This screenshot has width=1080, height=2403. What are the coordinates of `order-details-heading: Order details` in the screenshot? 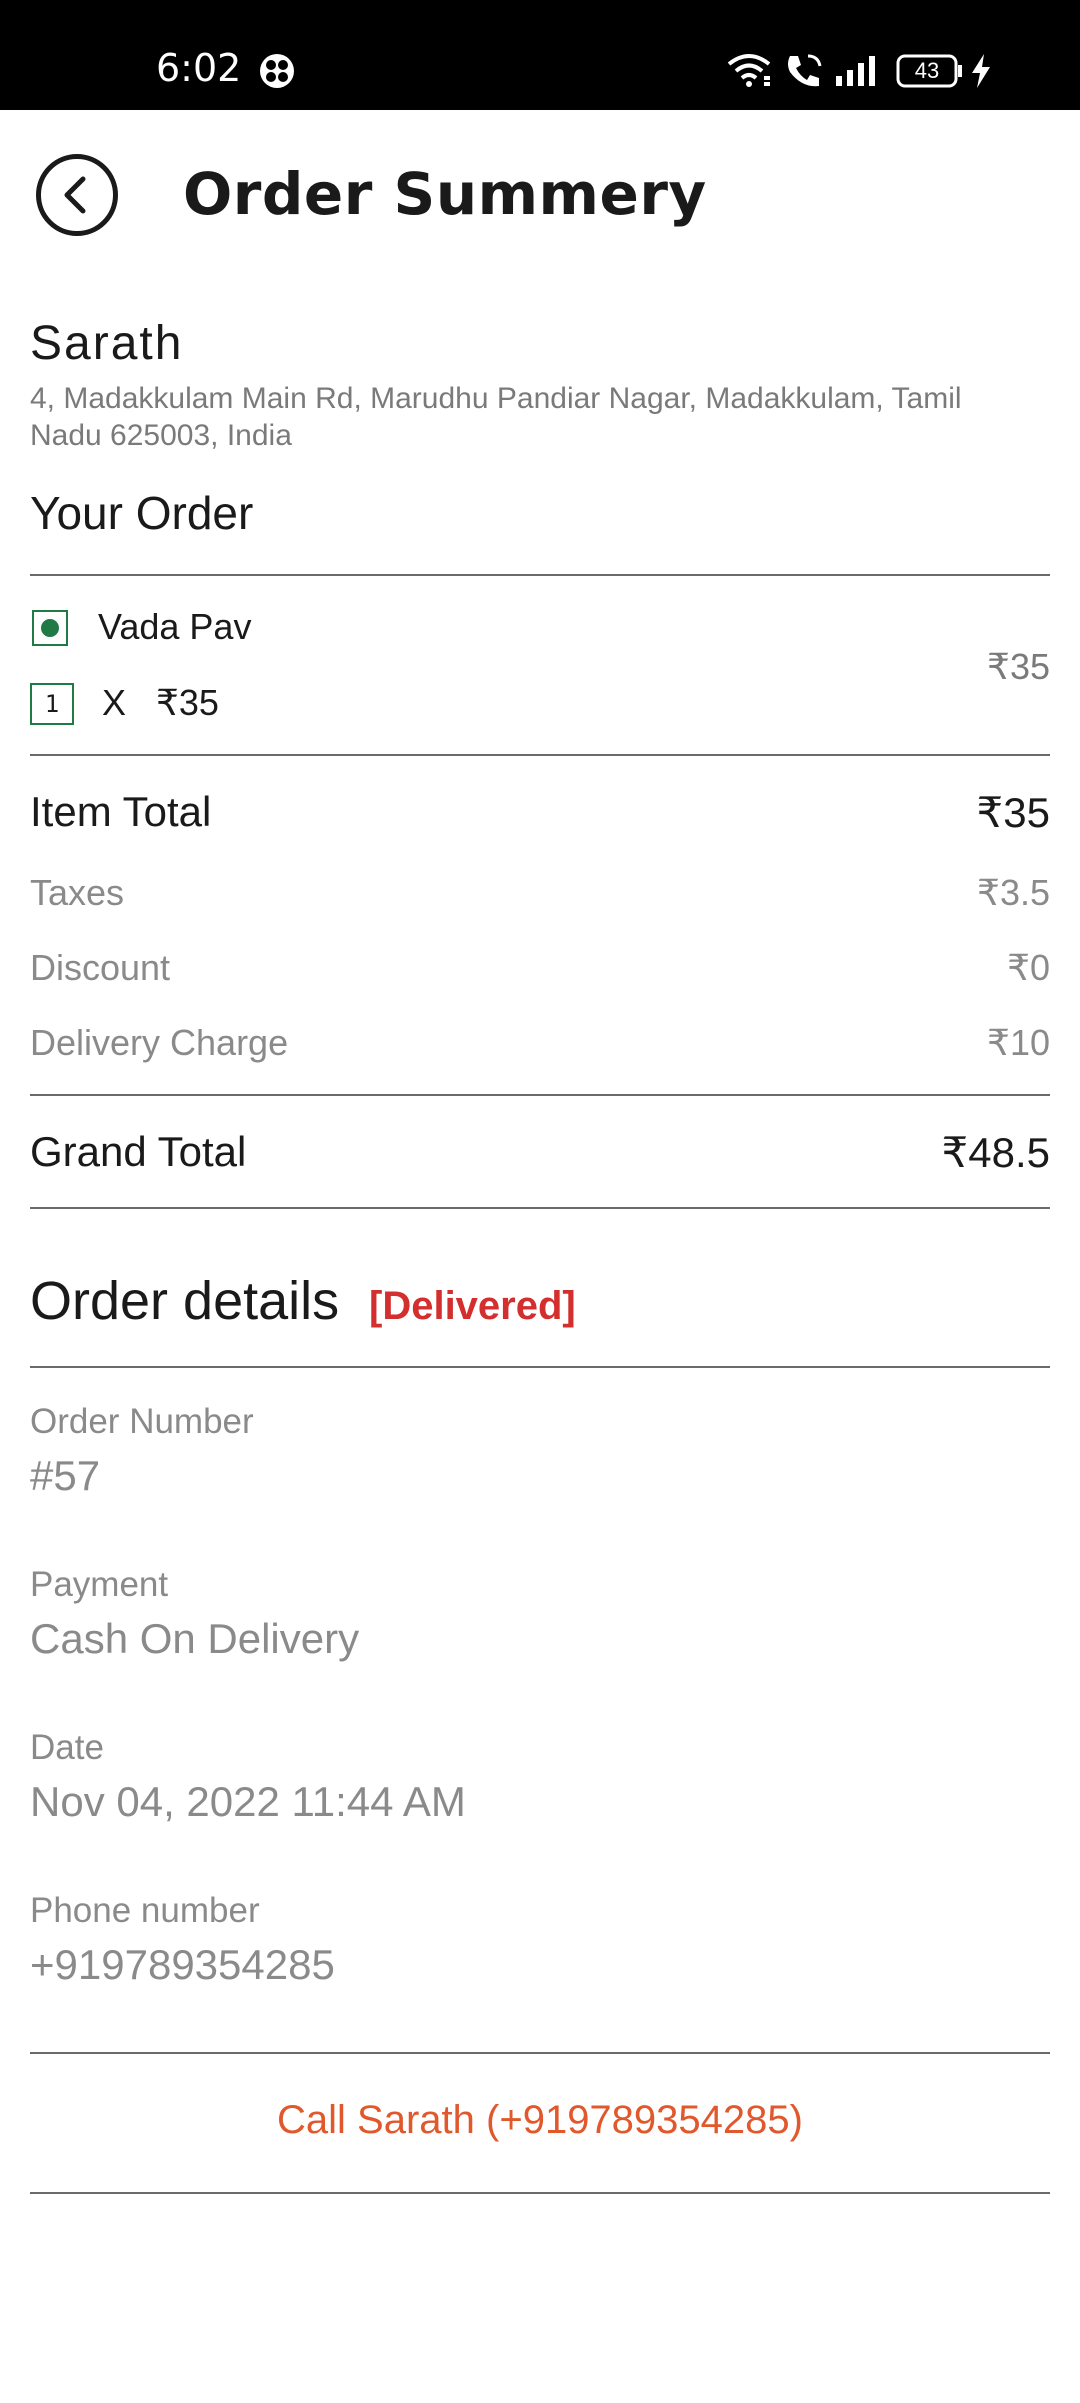 It's located at (185, 1301).